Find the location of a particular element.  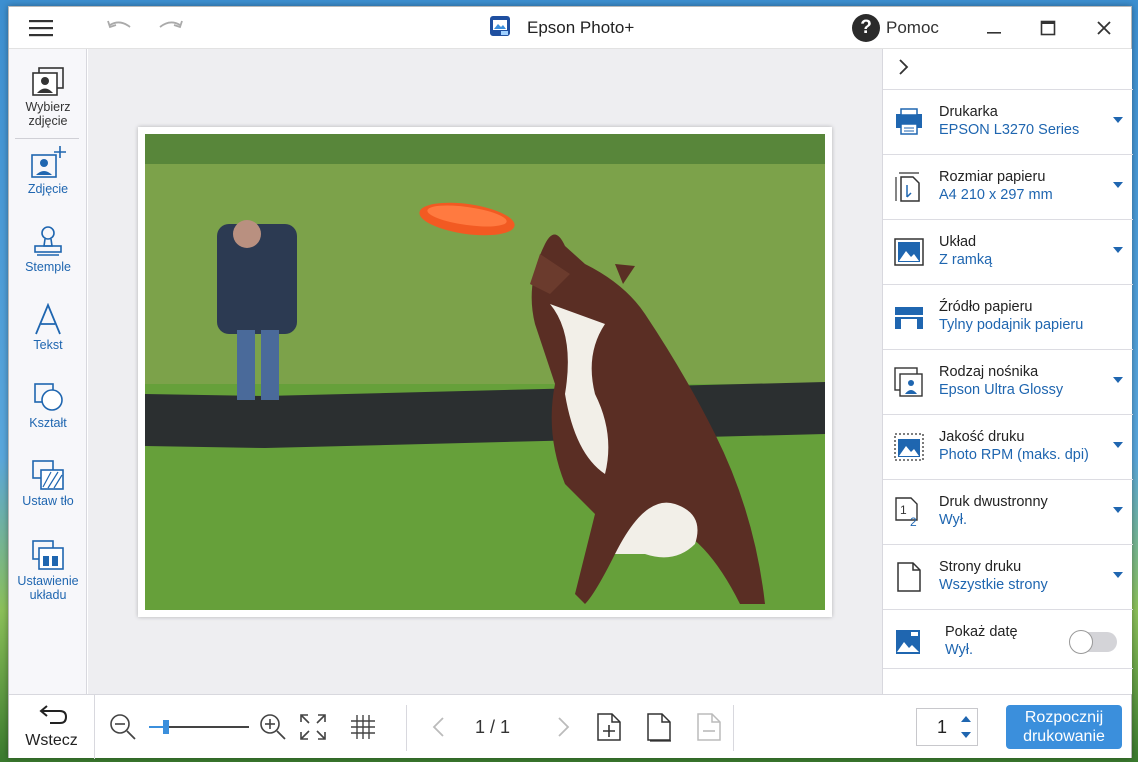

copies-stepper: 1 is located at coordinates (947, 727).